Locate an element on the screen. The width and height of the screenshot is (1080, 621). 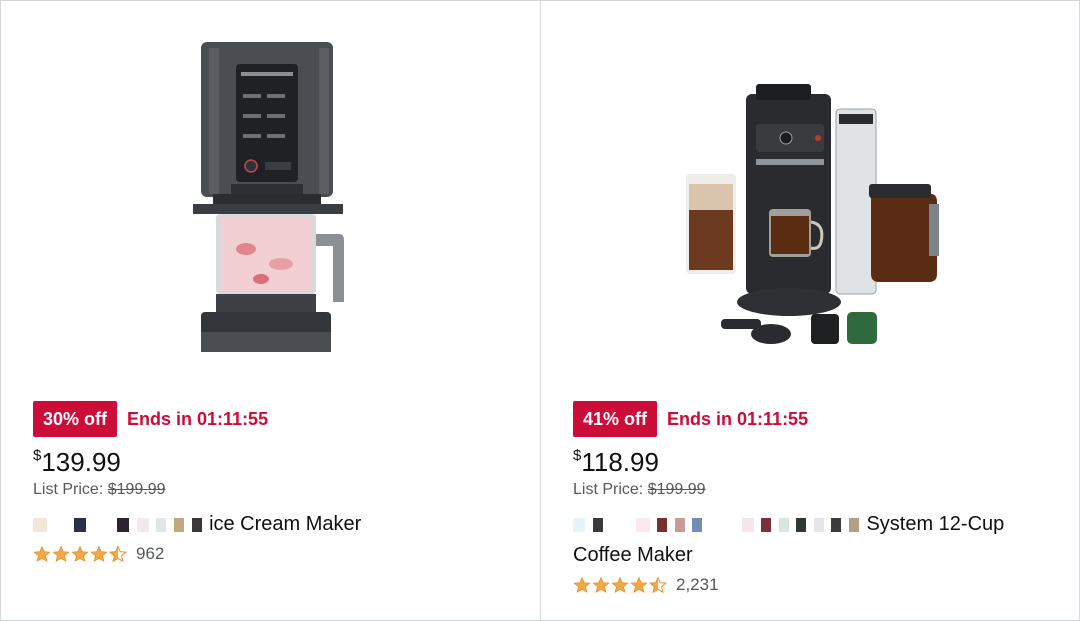
product-title-link: ice Cream Maker is located at coordinates (276, 524).